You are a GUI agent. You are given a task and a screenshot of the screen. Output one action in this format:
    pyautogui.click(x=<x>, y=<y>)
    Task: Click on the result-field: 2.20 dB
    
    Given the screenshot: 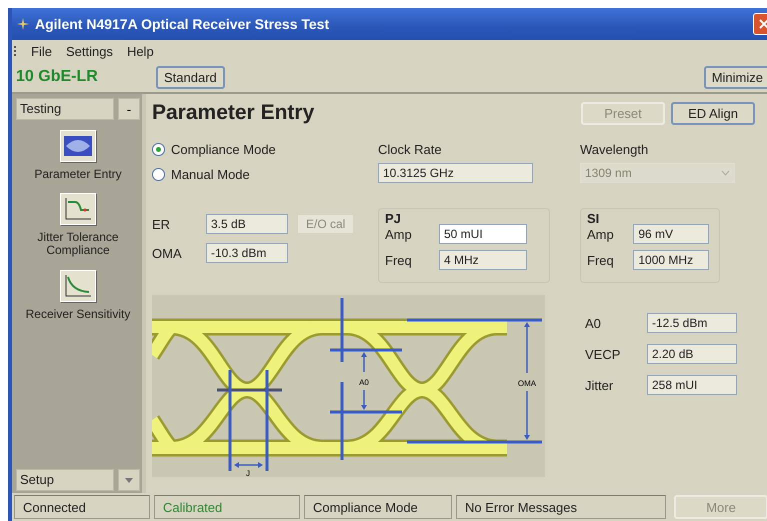 What is the action you would take?
    pyautogui.click(x=692, y=354)
    